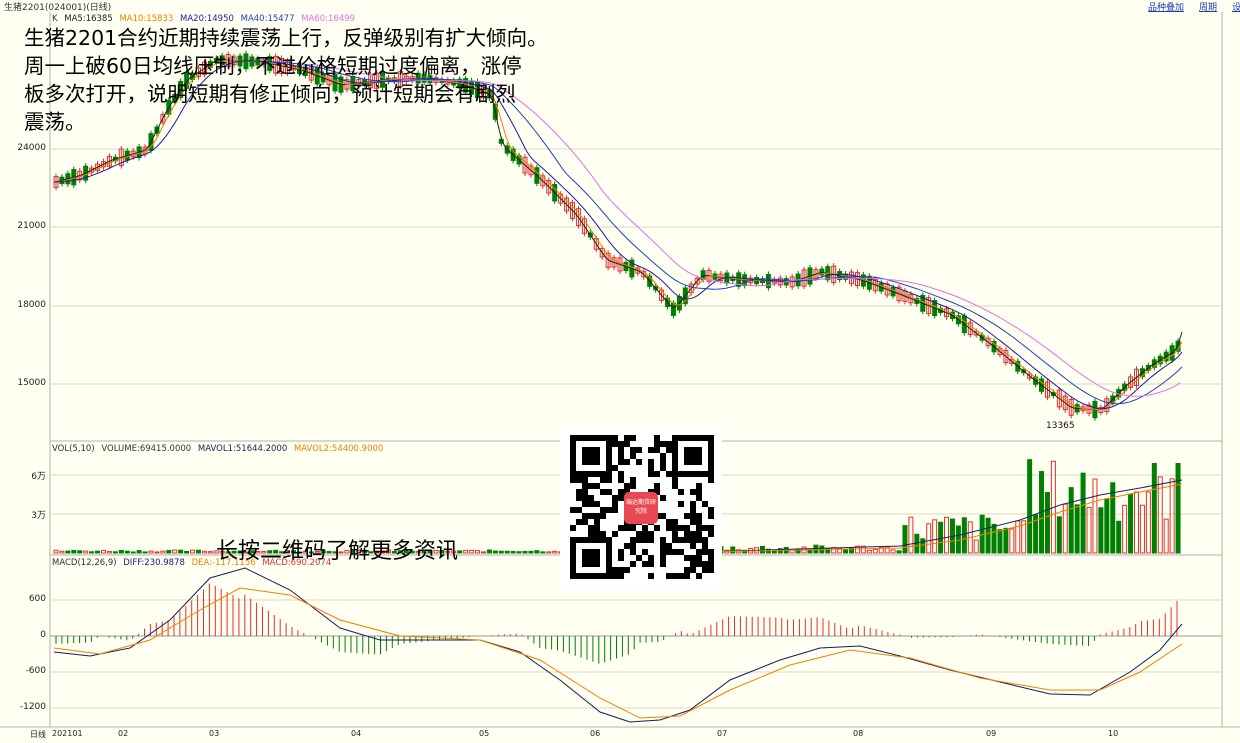 Image resolution: width=1240 pixels, height=743 pixels. Describe the element at coordinates (55, 19) in the screenshot. I see `price-legend-prefix: K` at that location.